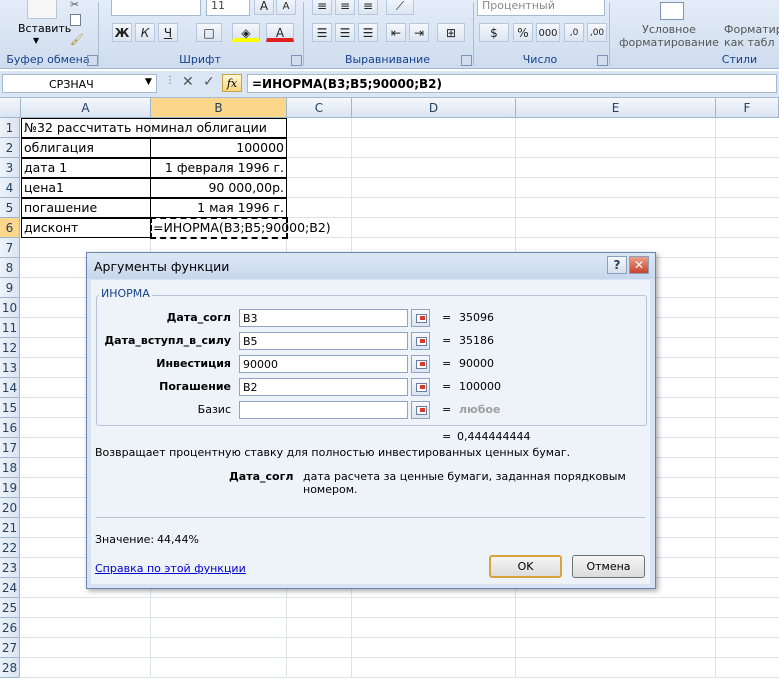  Describe the element at coordinates (371, 266) in the screenshot. I see `dialog-titlebar: Аргументы функции ? ✕` at that location.